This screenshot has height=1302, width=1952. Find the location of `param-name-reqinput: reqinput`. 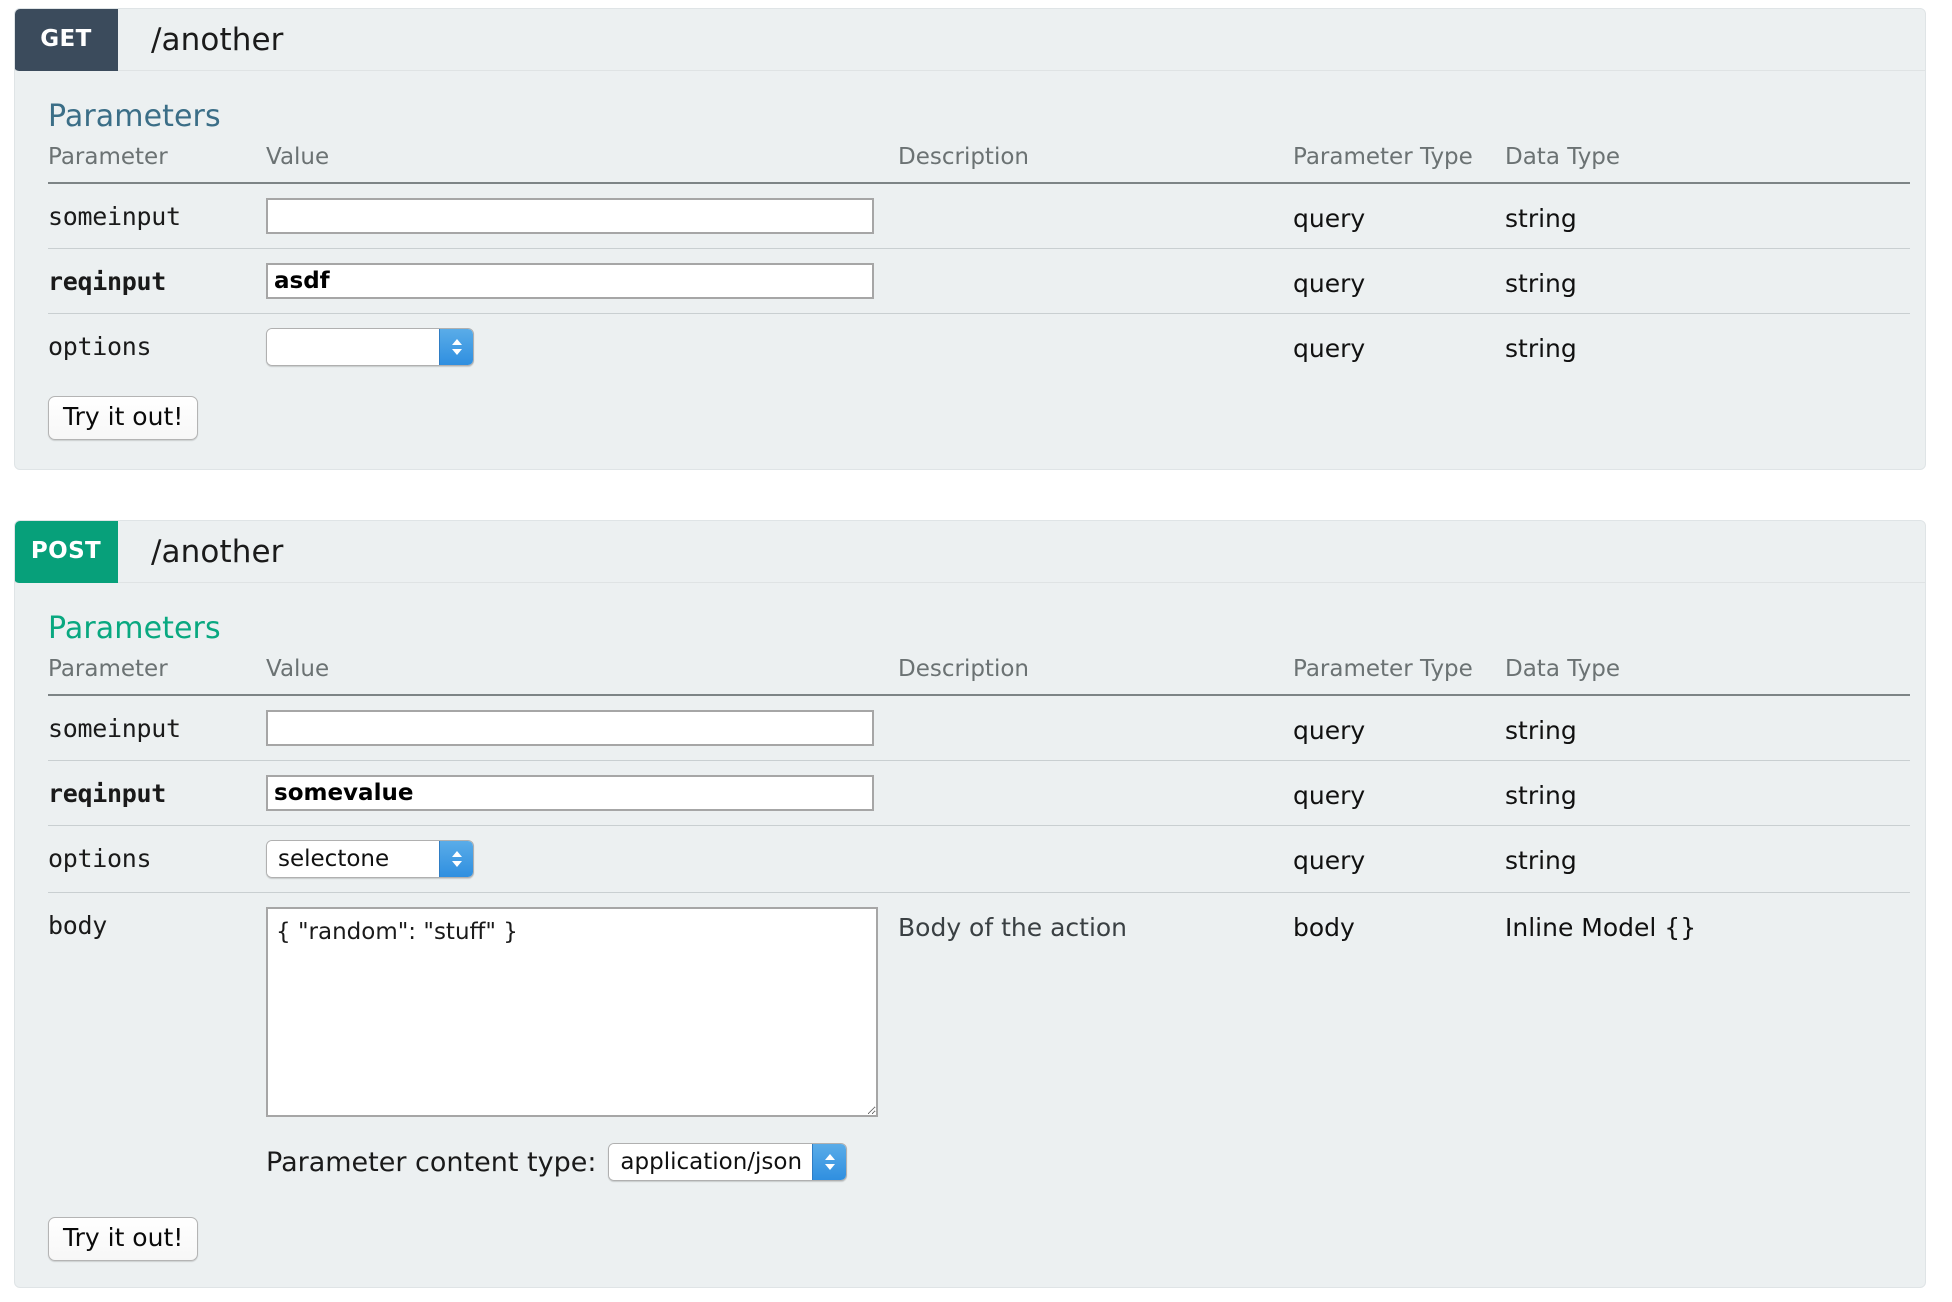

param-name-reqinput: reqinput is located at coordinates (107, 793).